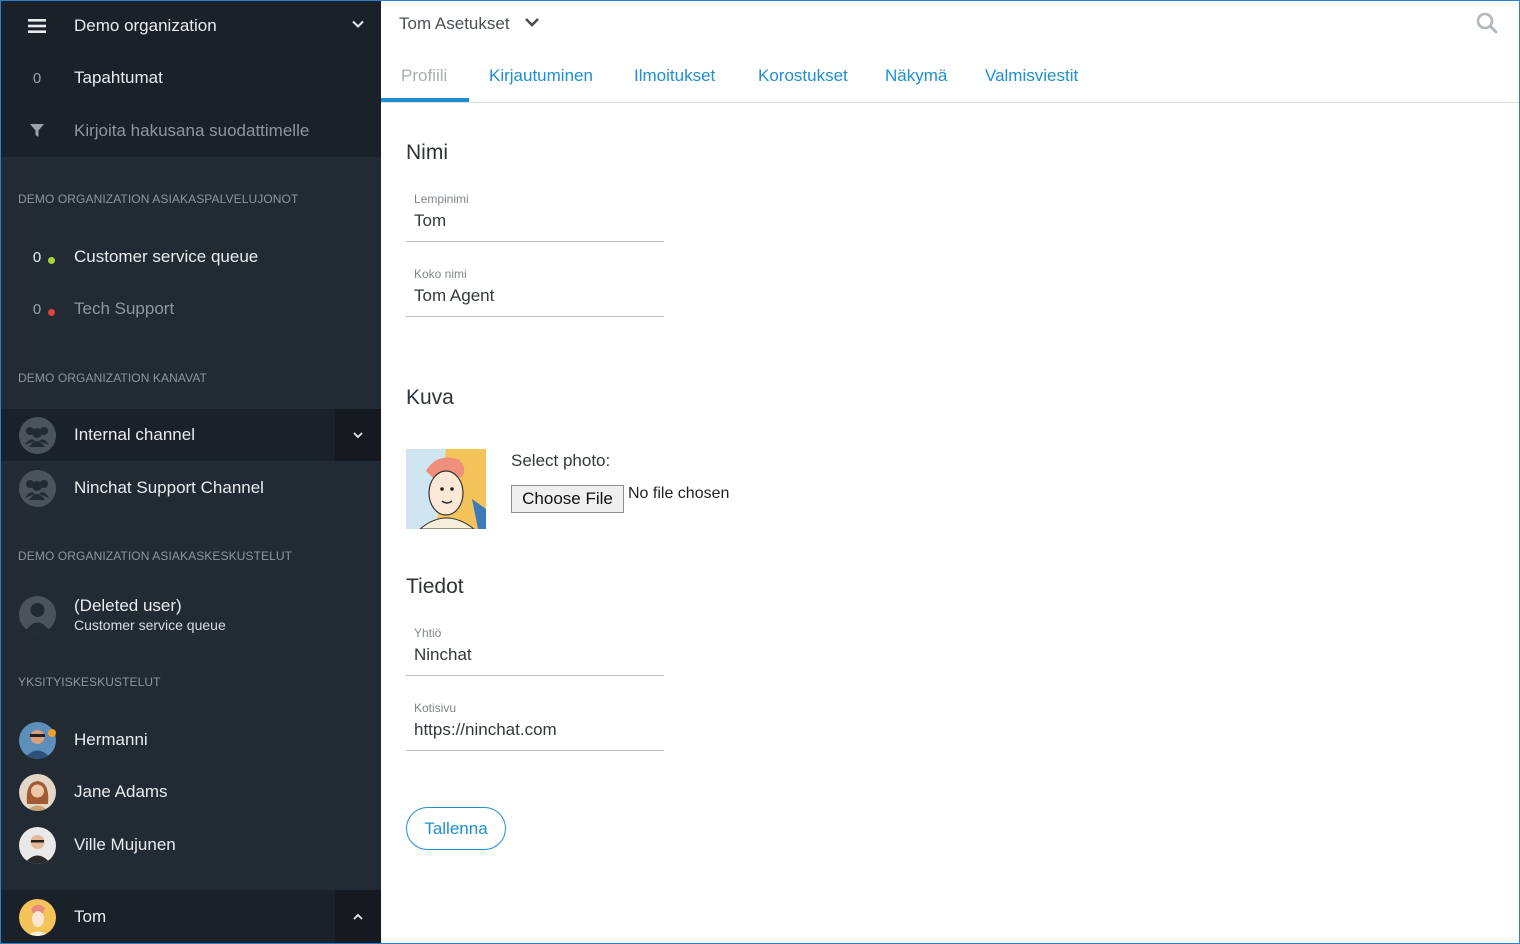  Describe the element at coordinates (158, 199) in the screenshot. I see `queues-header: DEMO ORGANIZATION ASIAKASPALVELUJONOT` at that location.